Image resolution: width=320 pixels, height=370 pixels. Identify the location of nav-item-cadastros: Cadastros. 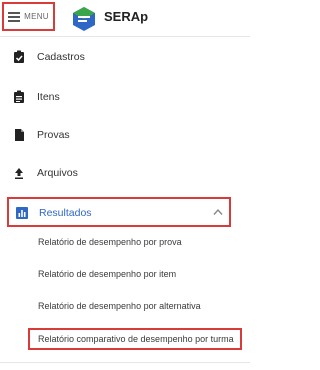
(125, 57).